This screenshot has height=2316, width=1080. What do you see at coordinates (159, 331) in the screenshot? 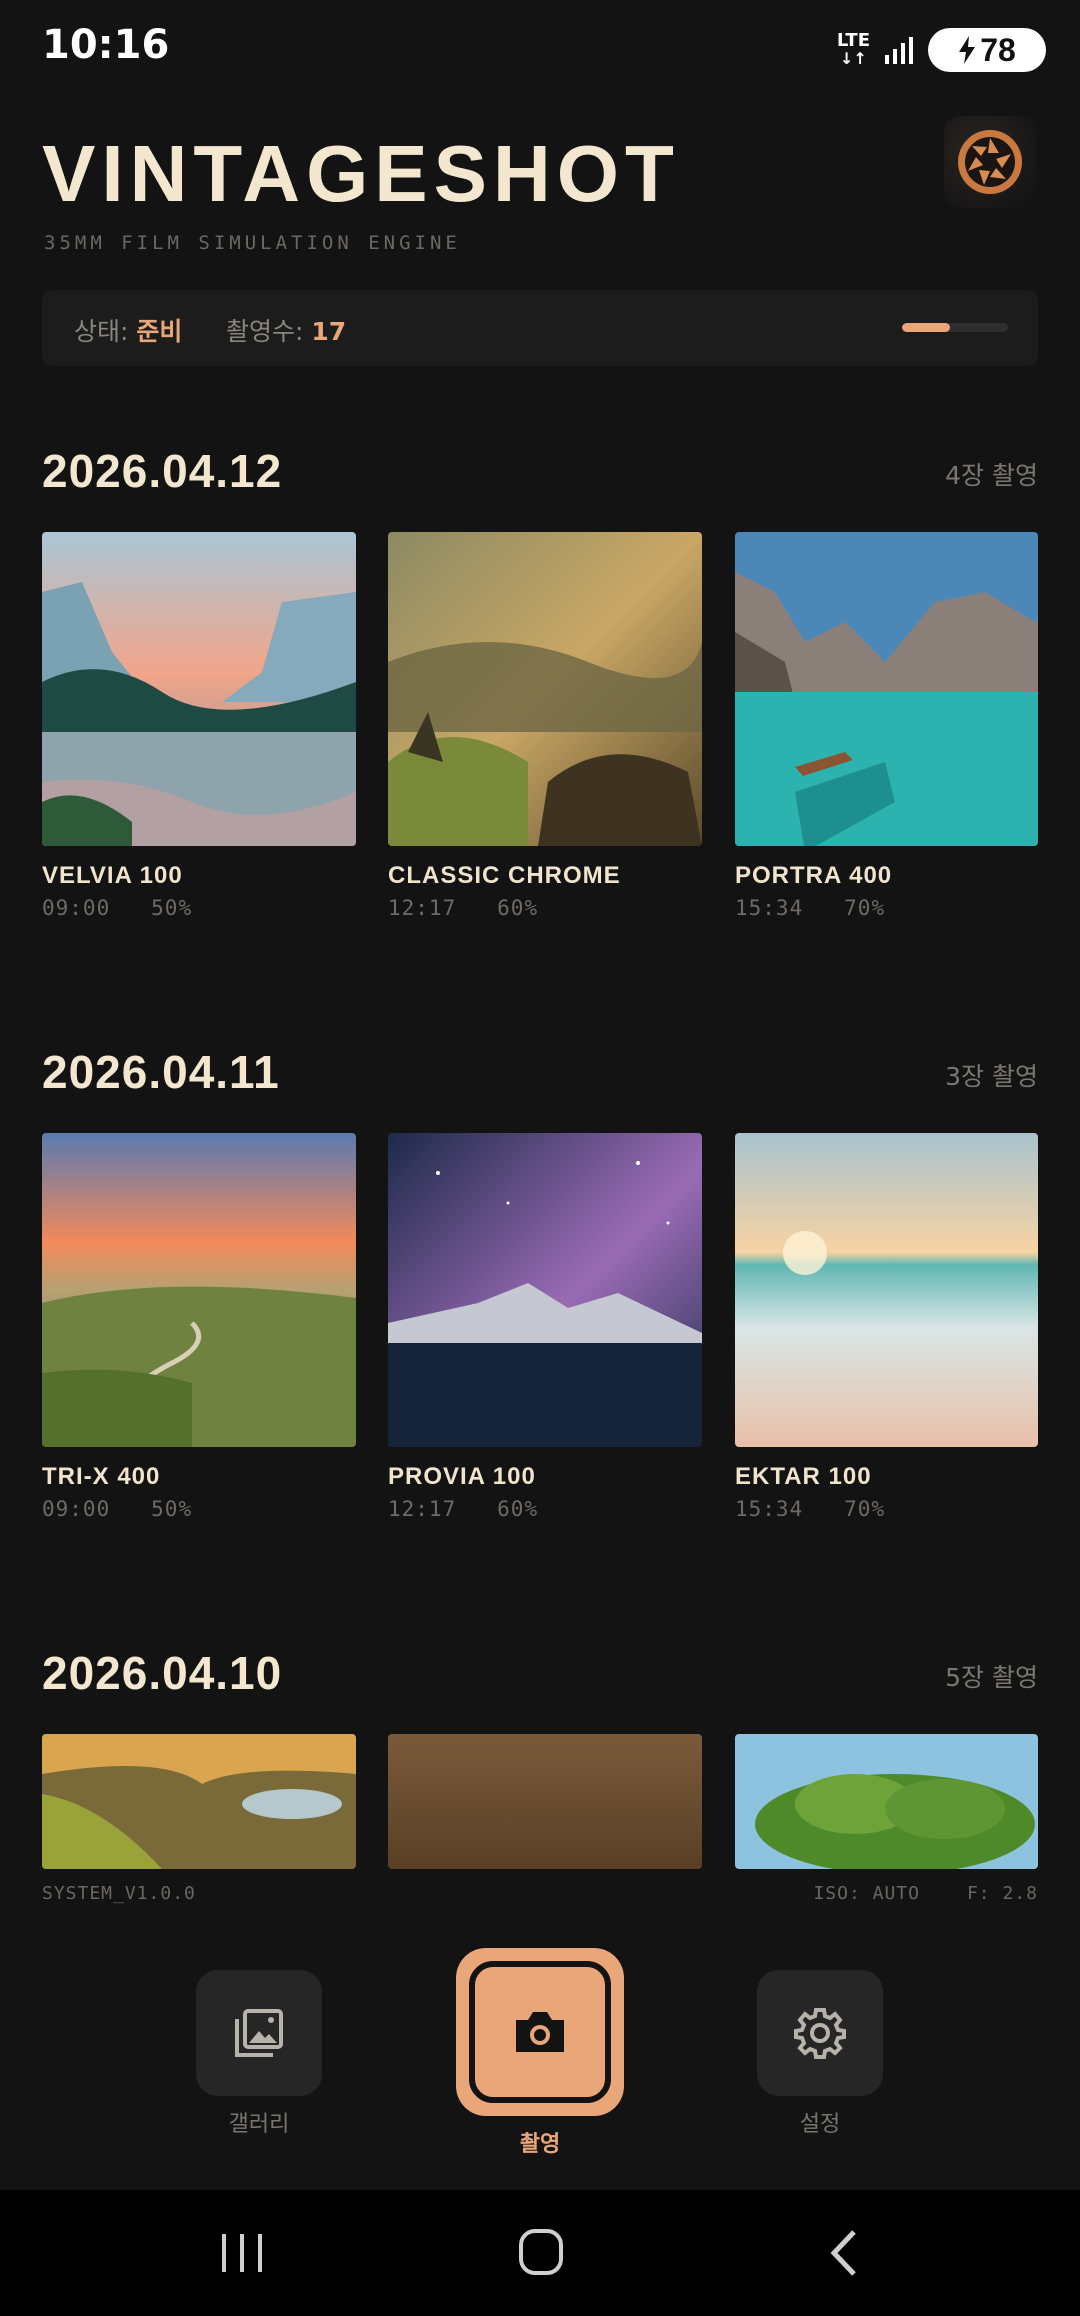
I see `state-value: 준비` at bounding box center [159, 331].